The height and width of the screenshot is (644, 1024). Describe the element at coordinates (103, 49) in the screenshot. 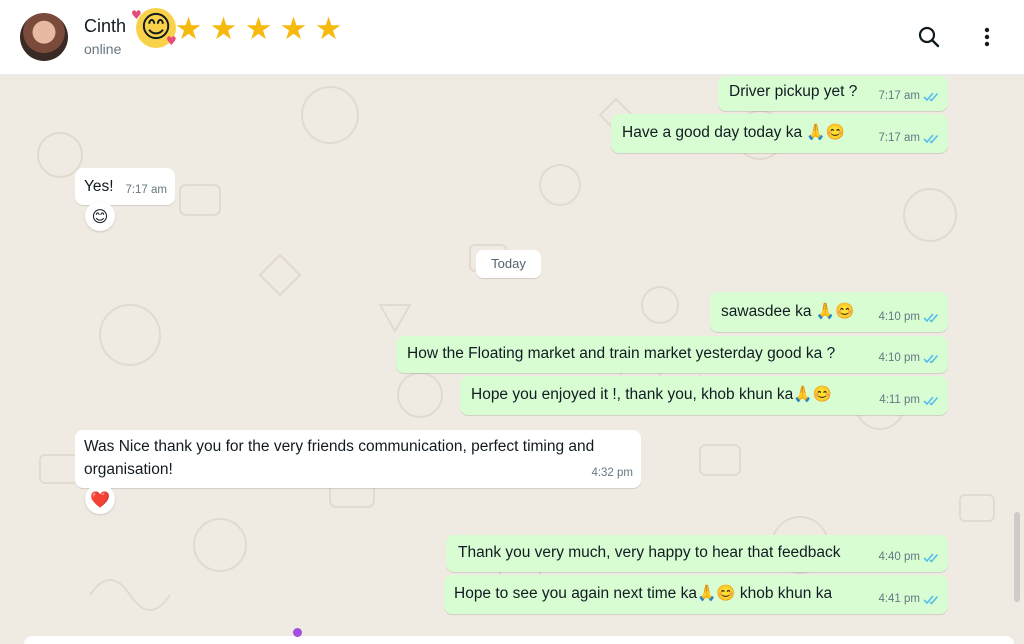

I see `contact-status: online` at that location.